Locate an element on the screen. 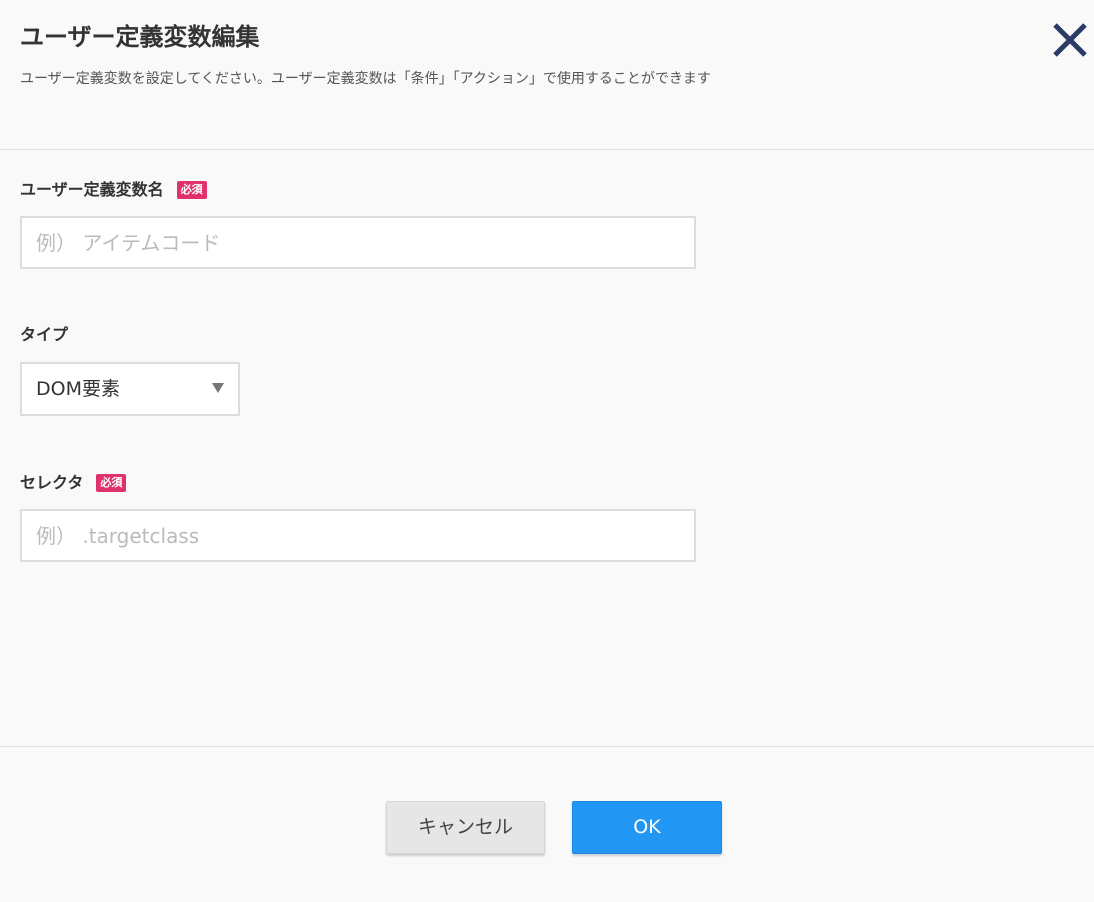  type-label: タイプ is located at coordinates (44, 335).